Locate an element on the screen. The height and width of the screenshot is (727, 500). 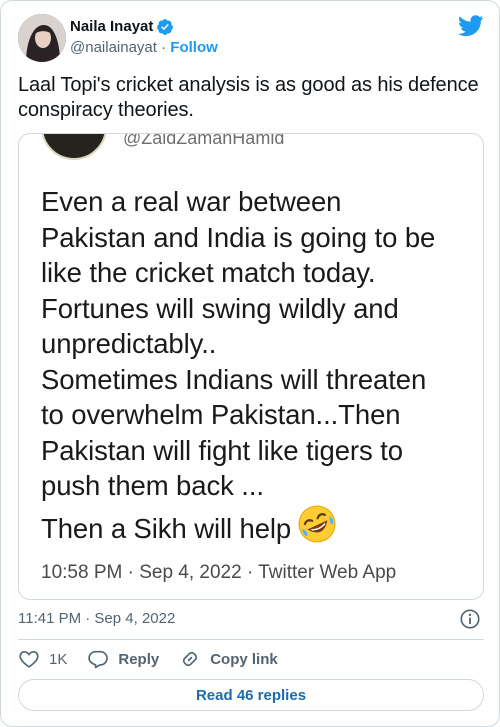
reply-icon is located at coordinates (98, 659).